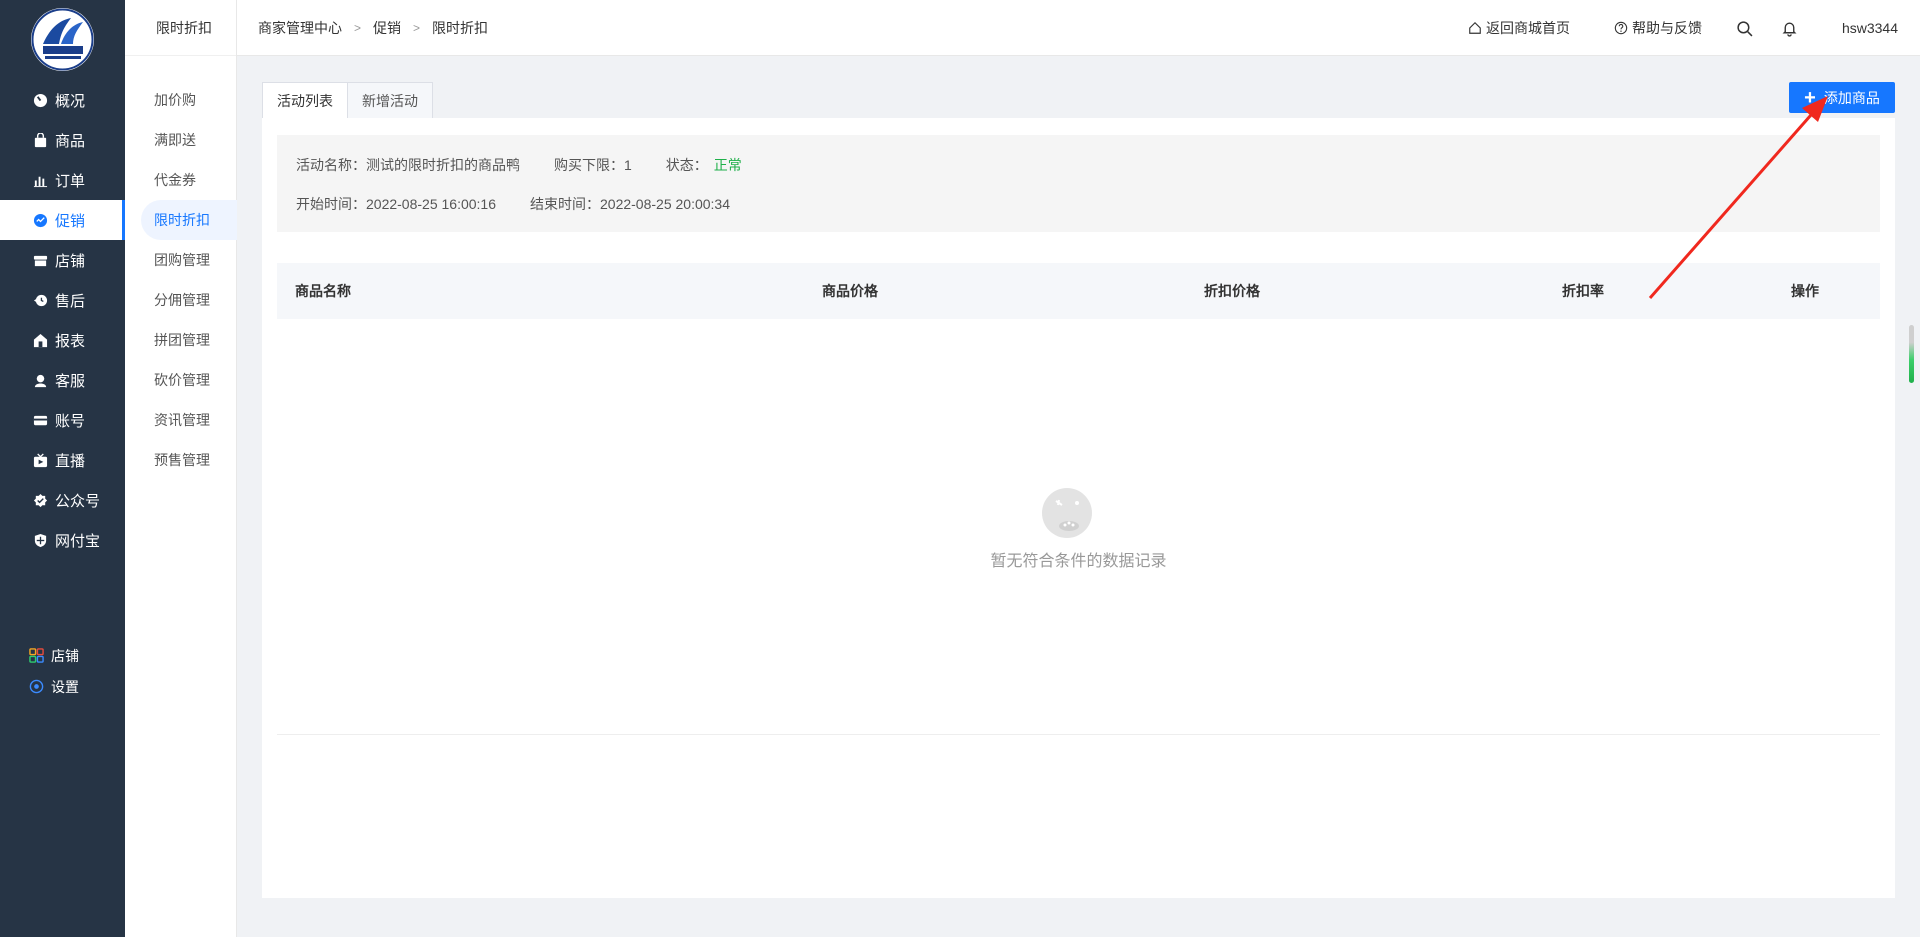 The height and width of the screenshot is (937, 1920). I want to click on report-house-icon, so click(40, 340).